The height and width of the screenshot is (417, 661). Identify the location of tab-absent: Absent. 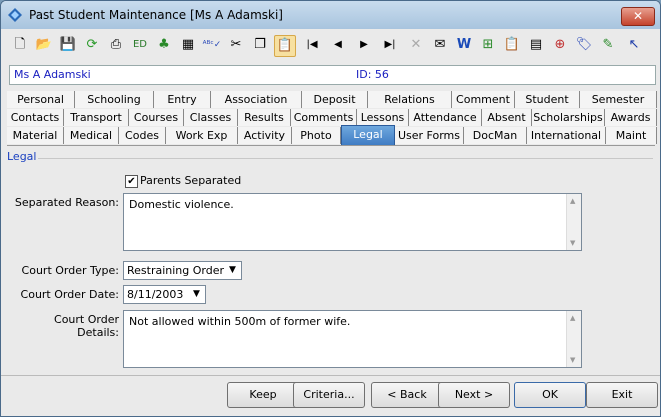
(507, 117).